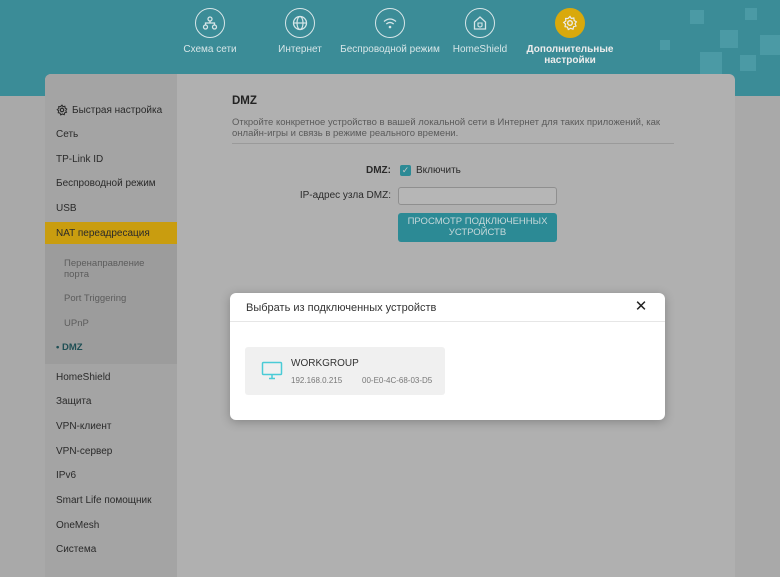 The image size is (780, 577). Describe the element at coordinates (317, 380) in the screenshot. I see `device-ip: 192.168.0.215` at that location.